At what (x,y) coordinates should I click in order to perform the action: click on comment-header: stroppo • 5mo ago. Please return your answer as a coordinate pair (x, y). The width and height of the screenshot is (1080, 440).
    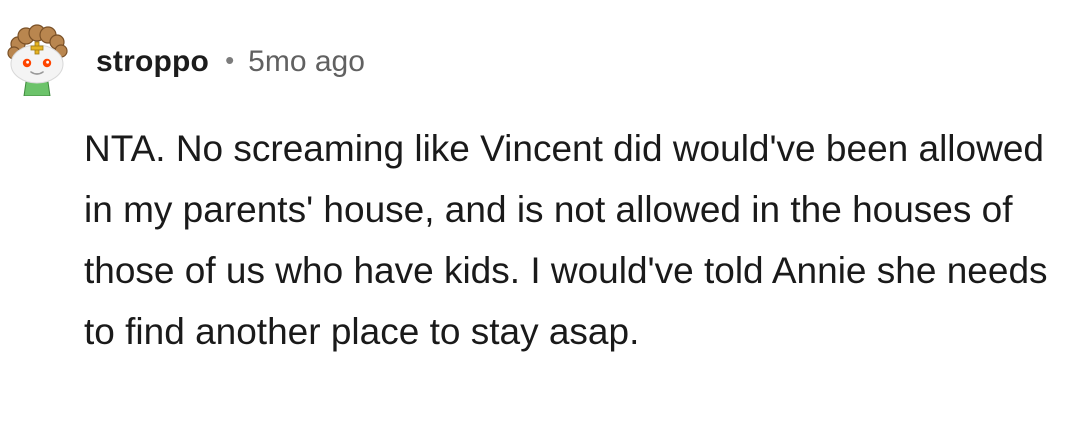
    Looking at the image, I should click on (230, 62).